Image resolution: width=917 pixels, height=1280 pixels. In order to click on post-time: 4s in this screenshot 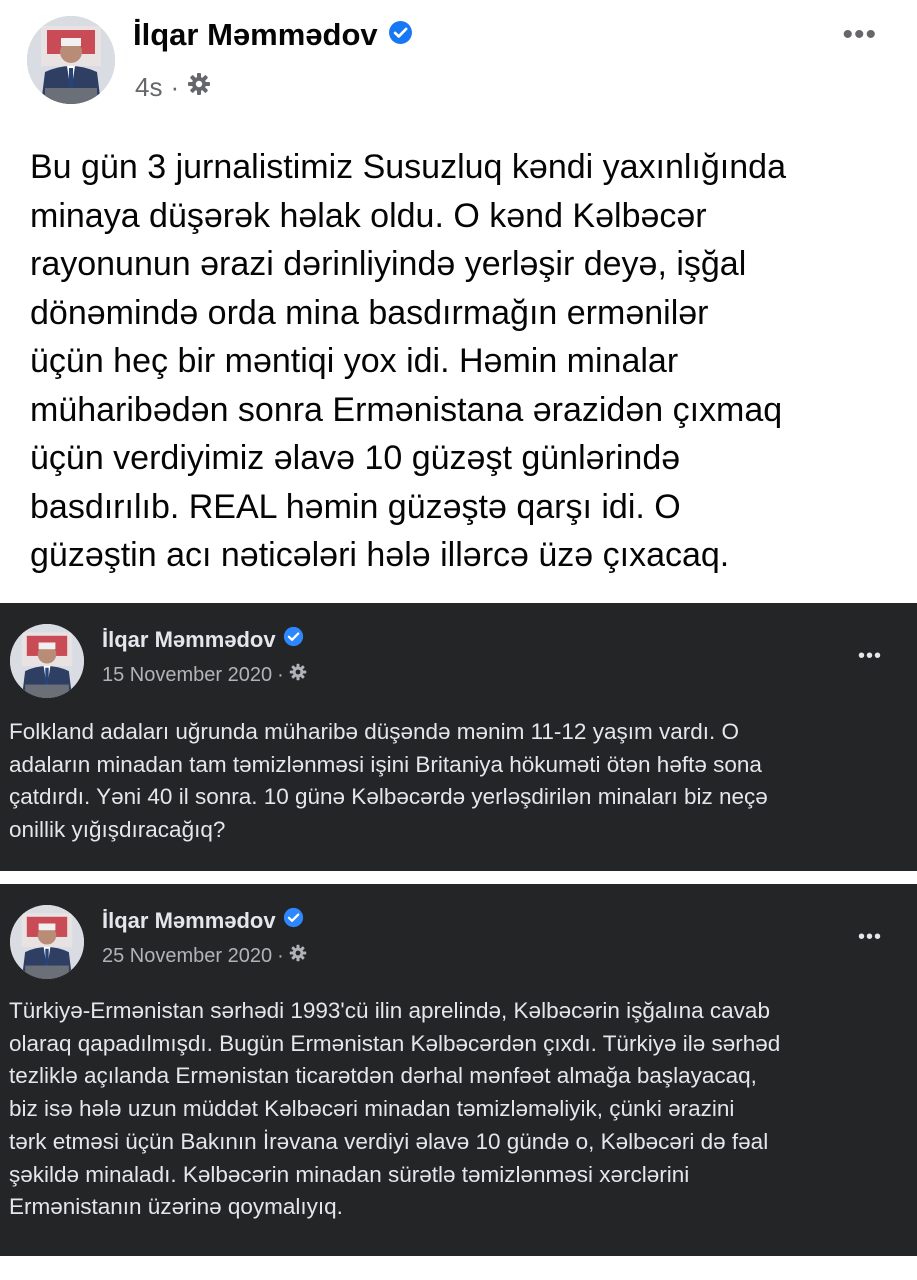, I will do `click(148, 87)`.